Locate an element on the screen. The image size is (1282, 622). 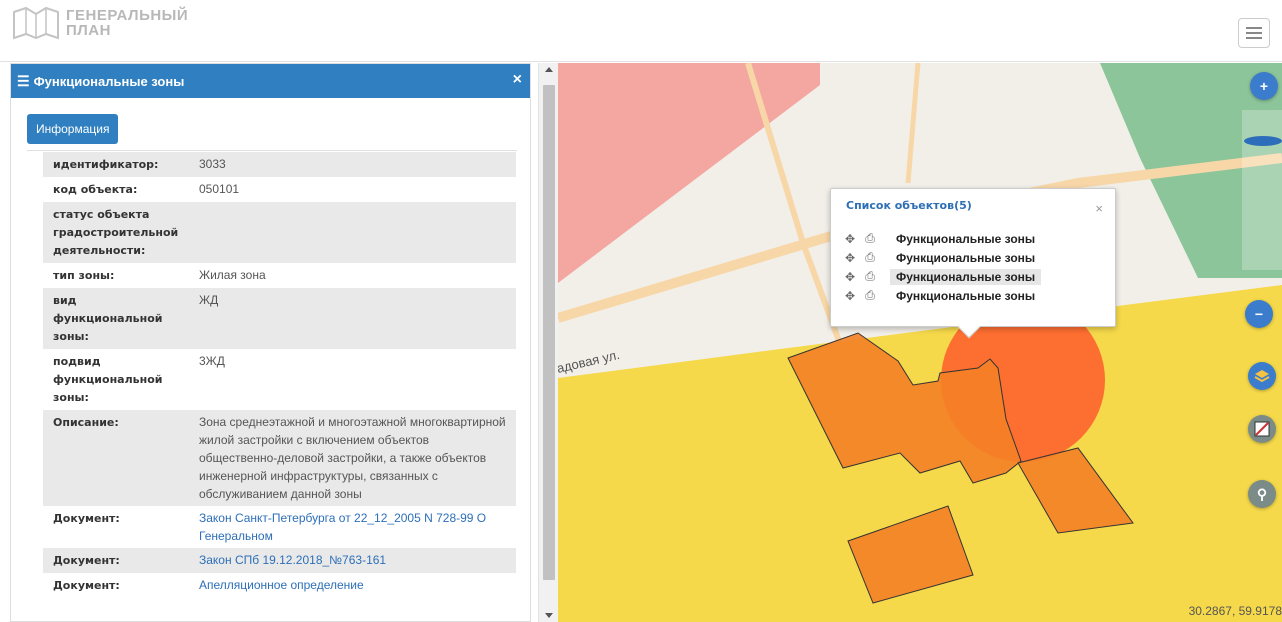
attribute-row: идентификатор: 3033 is located at coordinates (279, 164).